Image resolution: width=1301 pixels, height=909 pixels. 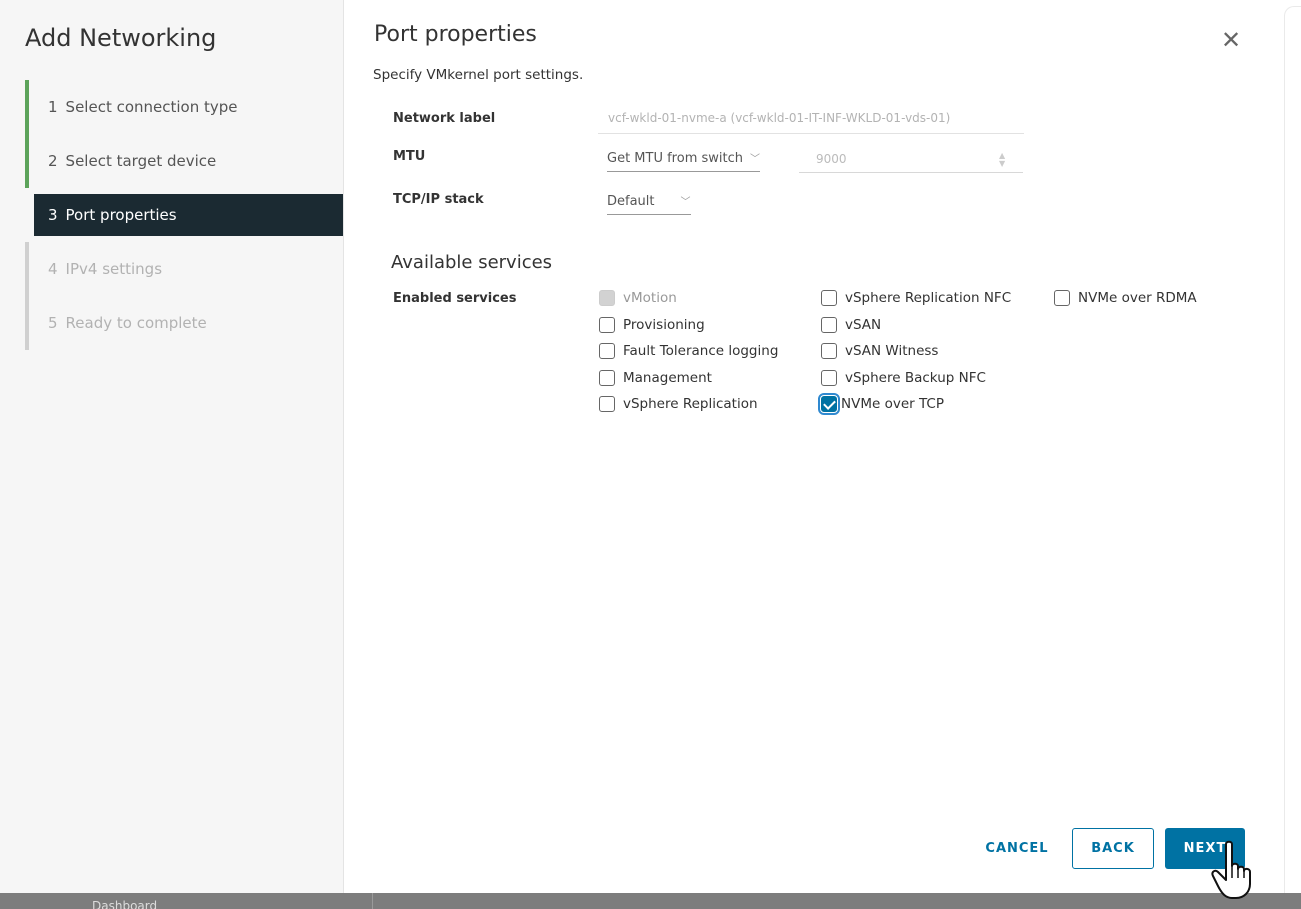 I want to click on service-vmotion: vMotion, so click(x=638, y=298).